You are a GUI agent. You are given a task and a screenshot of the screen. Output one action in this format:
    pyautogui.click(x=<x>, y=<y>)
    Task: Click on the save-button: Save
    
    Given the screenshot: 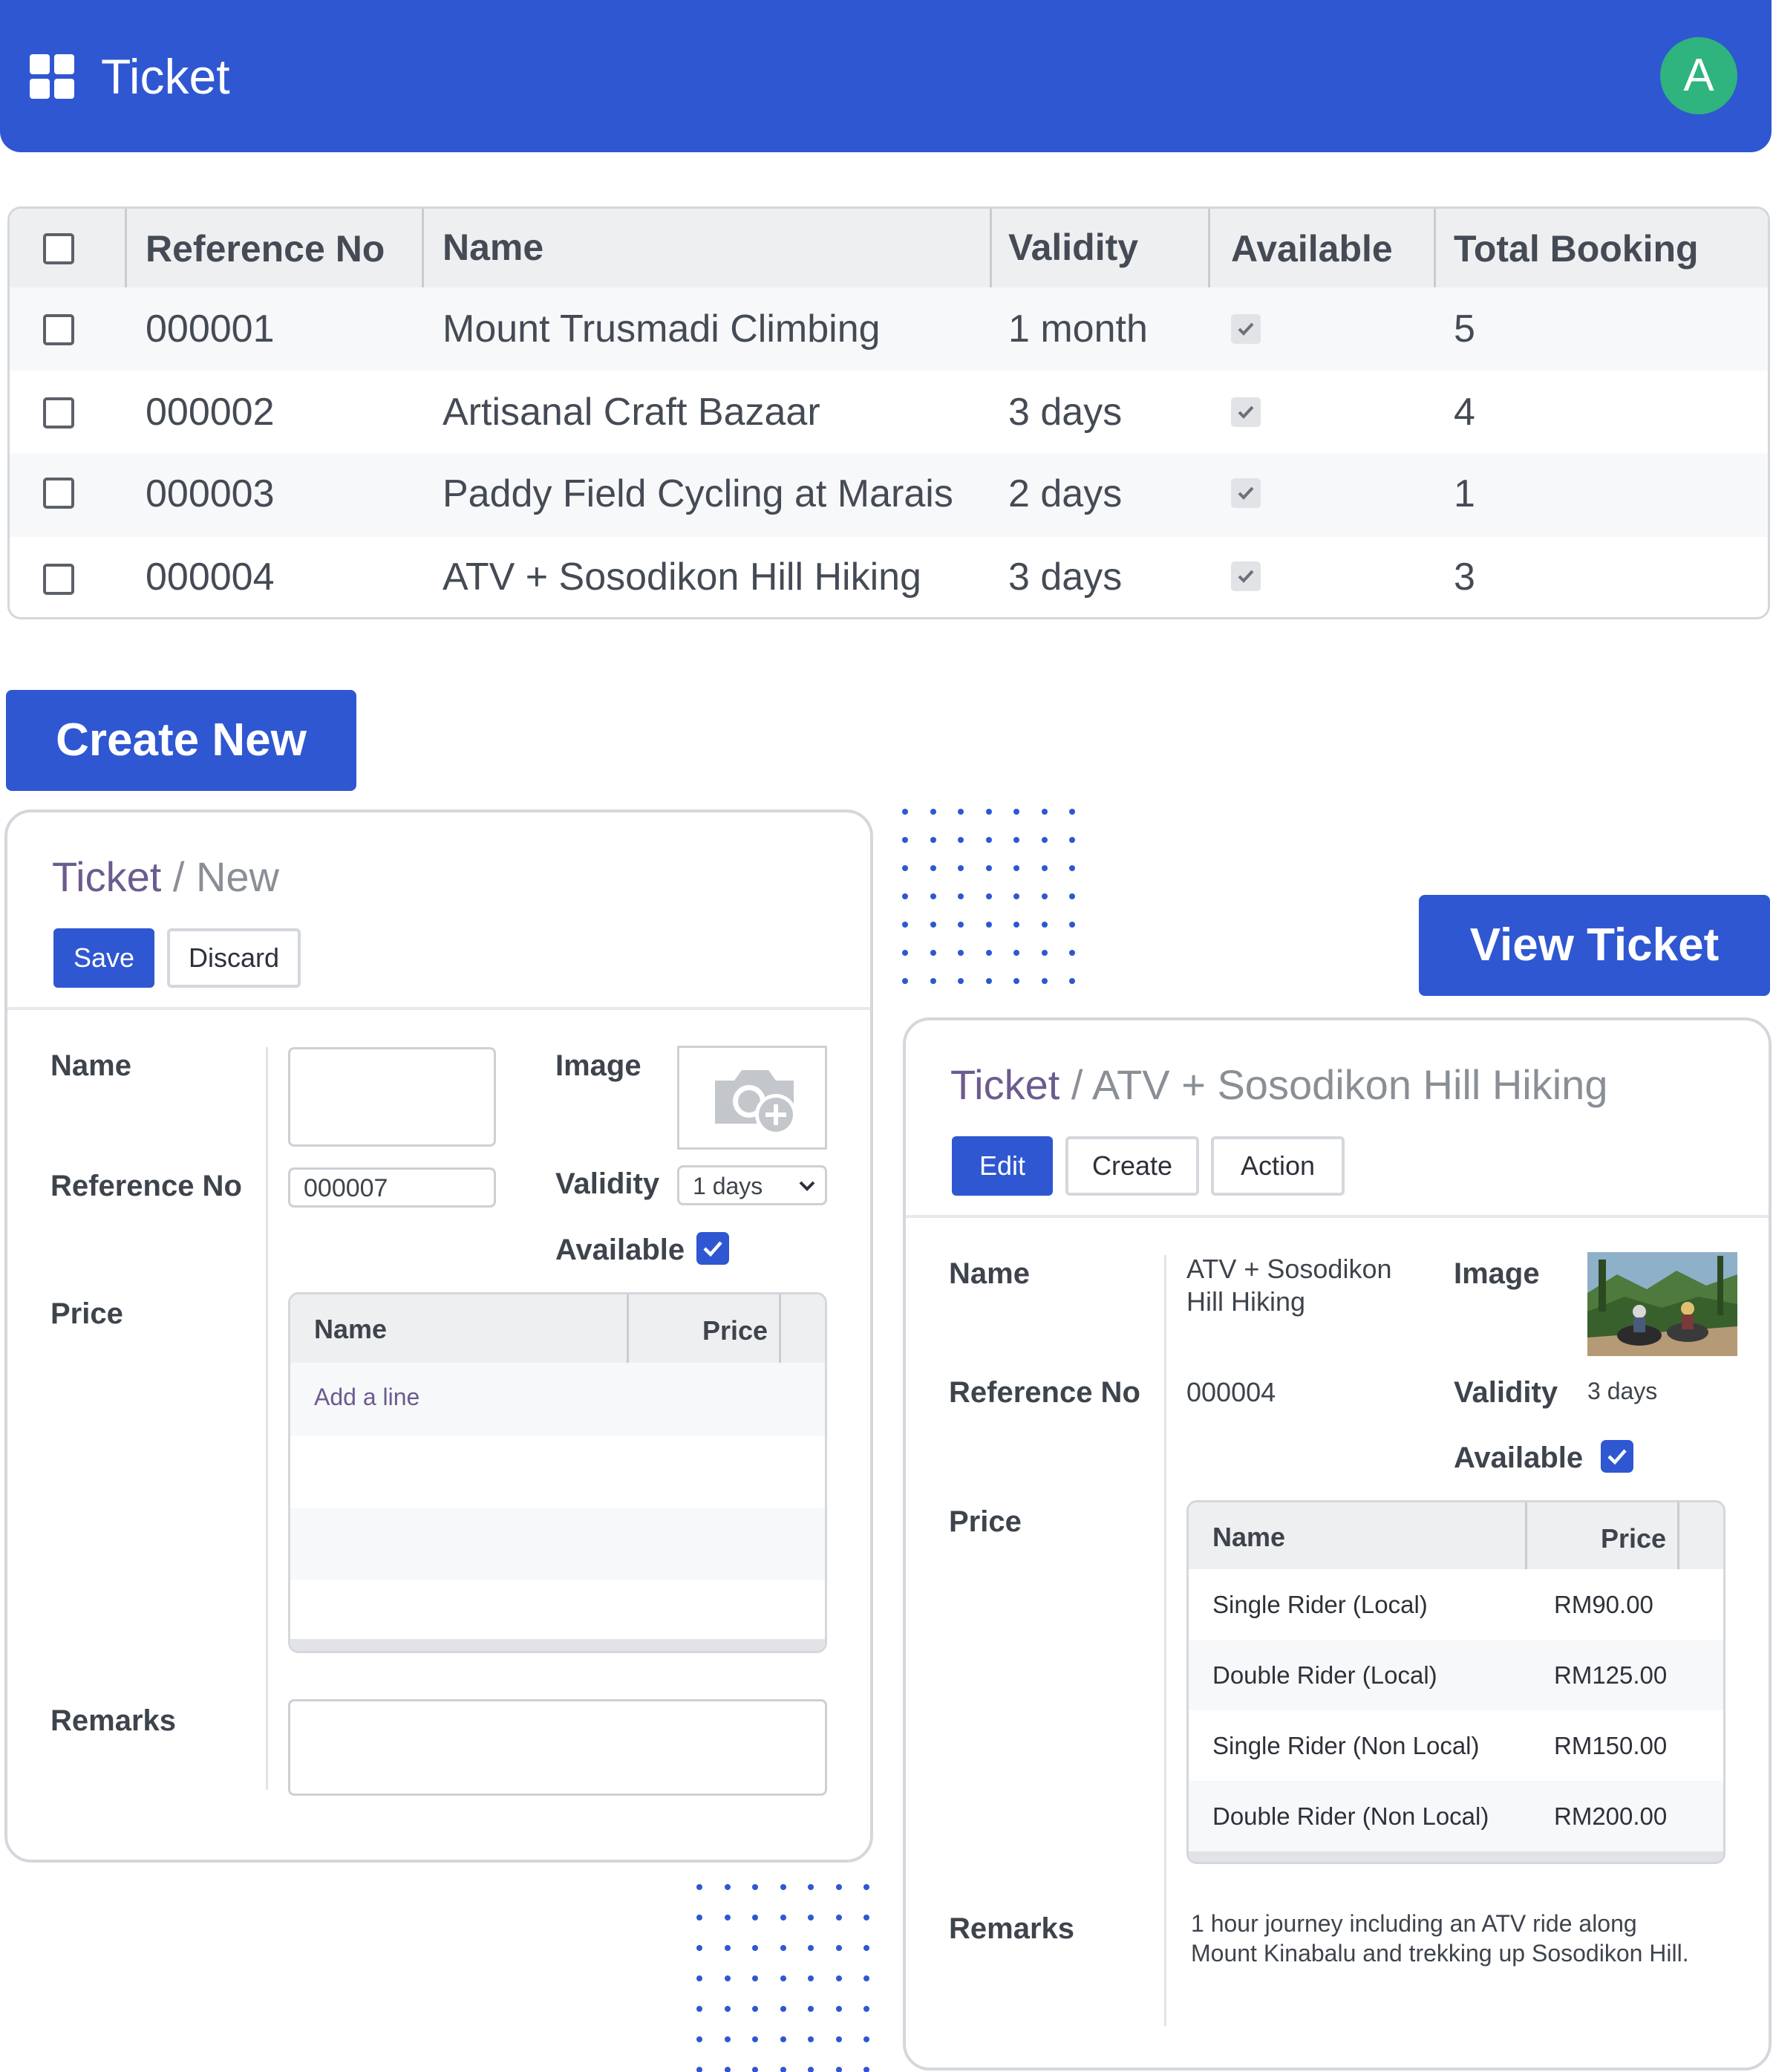 What is the action you would take?
    pyautogui.click(x=103, y=958)
    